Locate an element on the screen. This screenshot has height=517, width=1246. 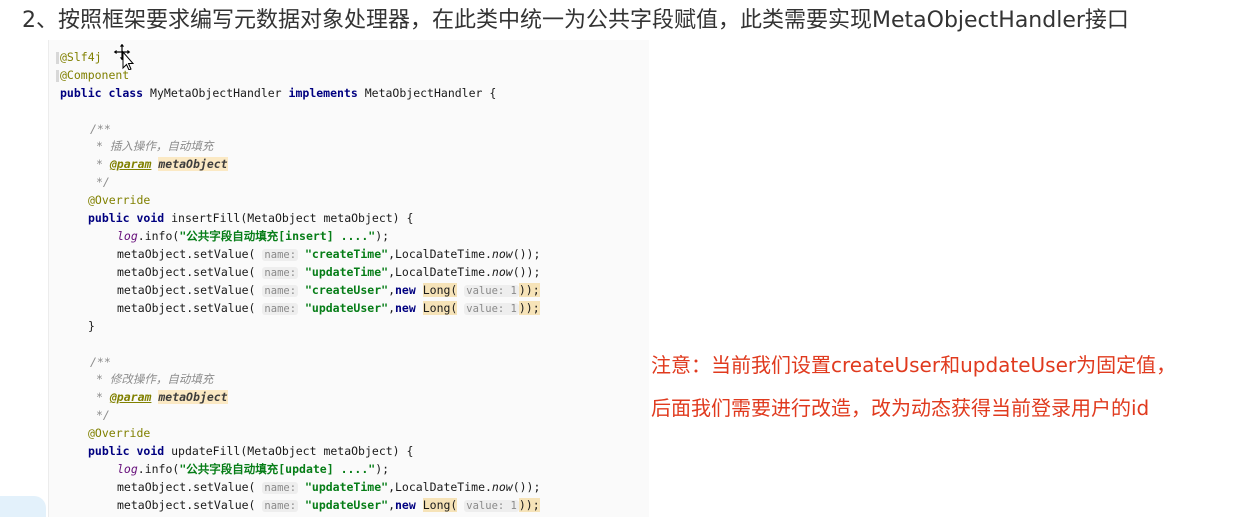
code-line: * 修改操作，自动填充 is located at coordinates (154, 379).